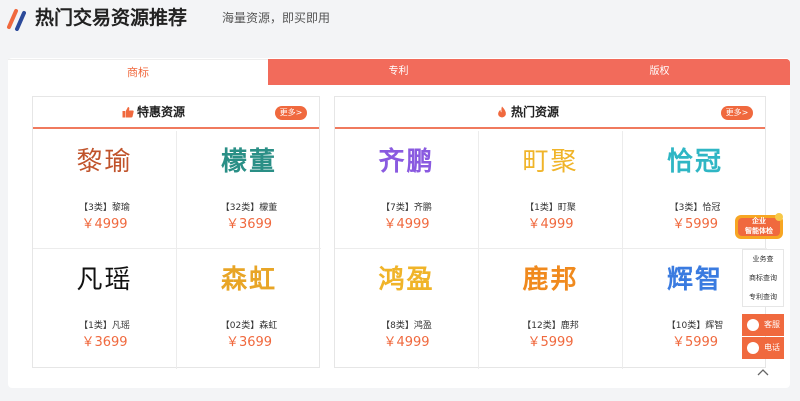  I want to click on hot-more-button: 更多>, so click(737, 113).